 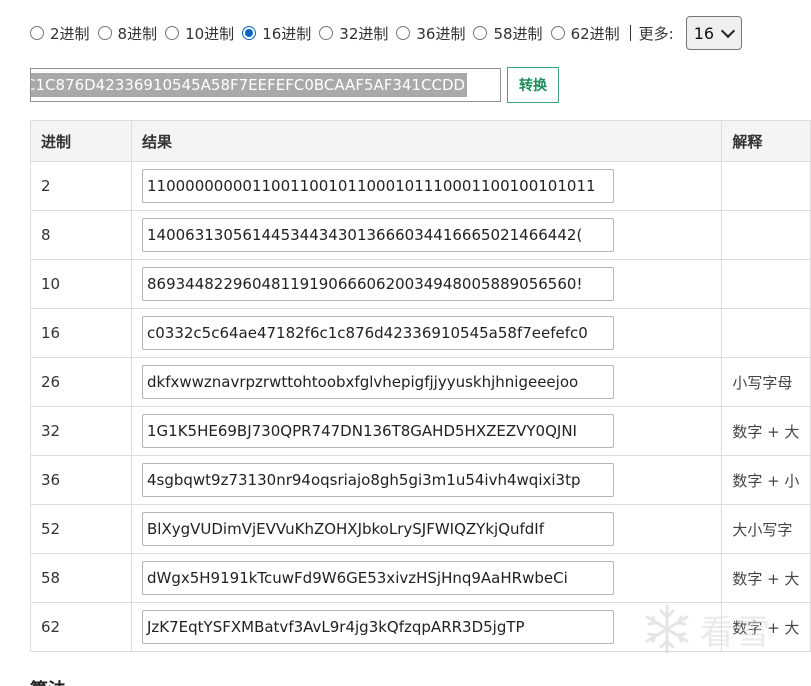 What do you see at coordinates (426, 141) in the screenshot?
I see `header-result: 结果` at bounding box center [426, 141].